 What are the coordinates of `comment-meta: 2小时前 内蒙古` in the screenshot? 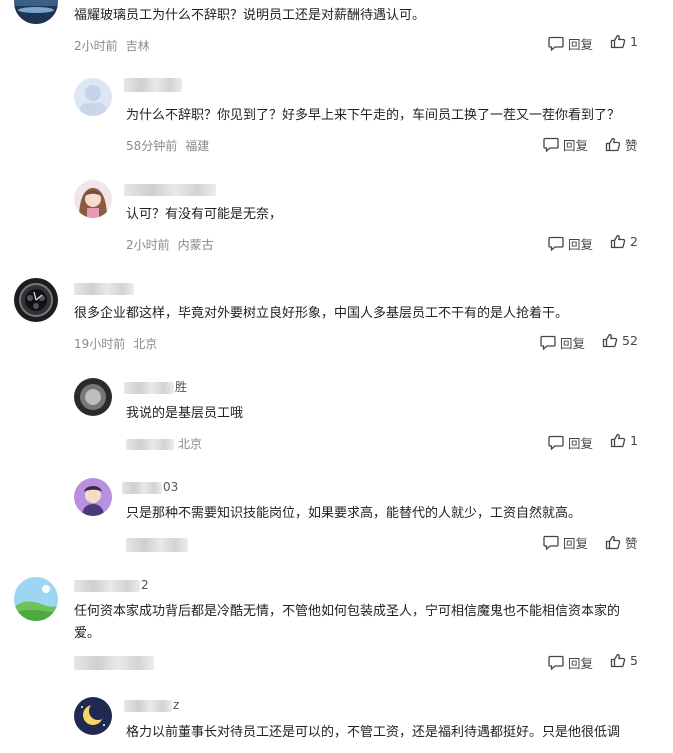 It's located at (170, 244).